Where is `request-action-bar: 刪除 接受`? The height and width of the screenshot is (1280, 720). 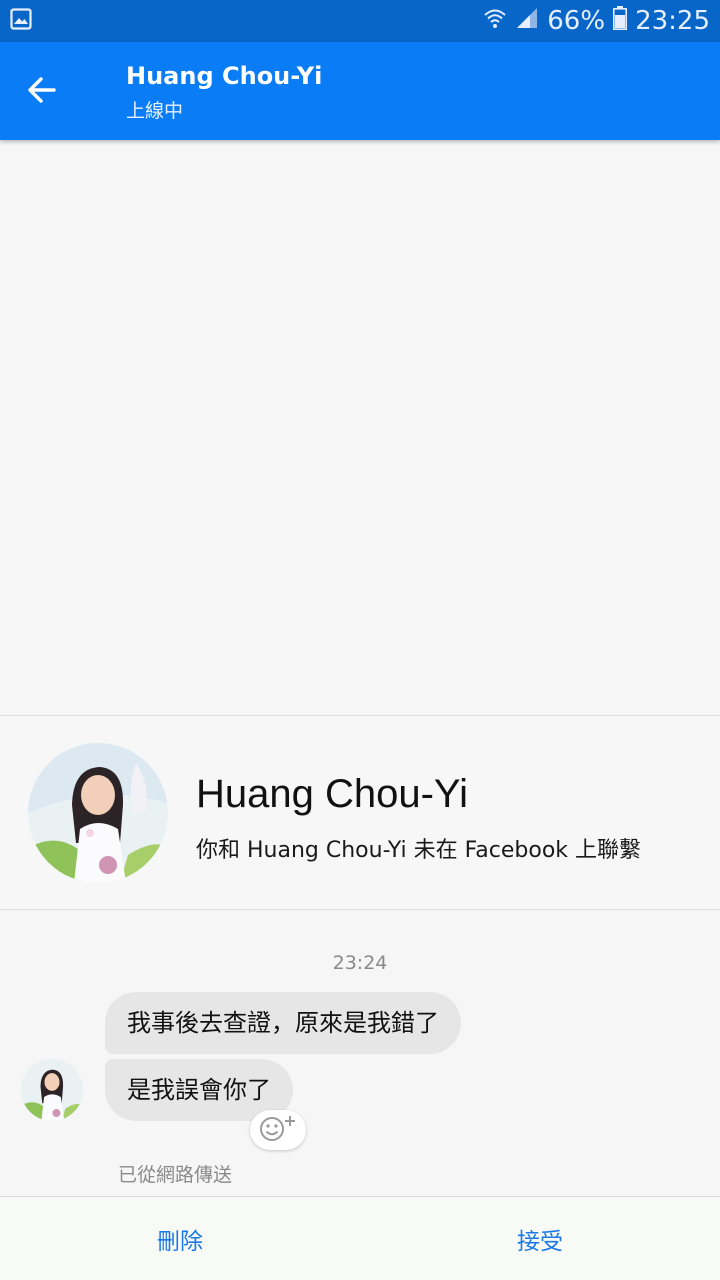
request-action-bar: 刪除 接受 is located at coordinates (360, 1238).